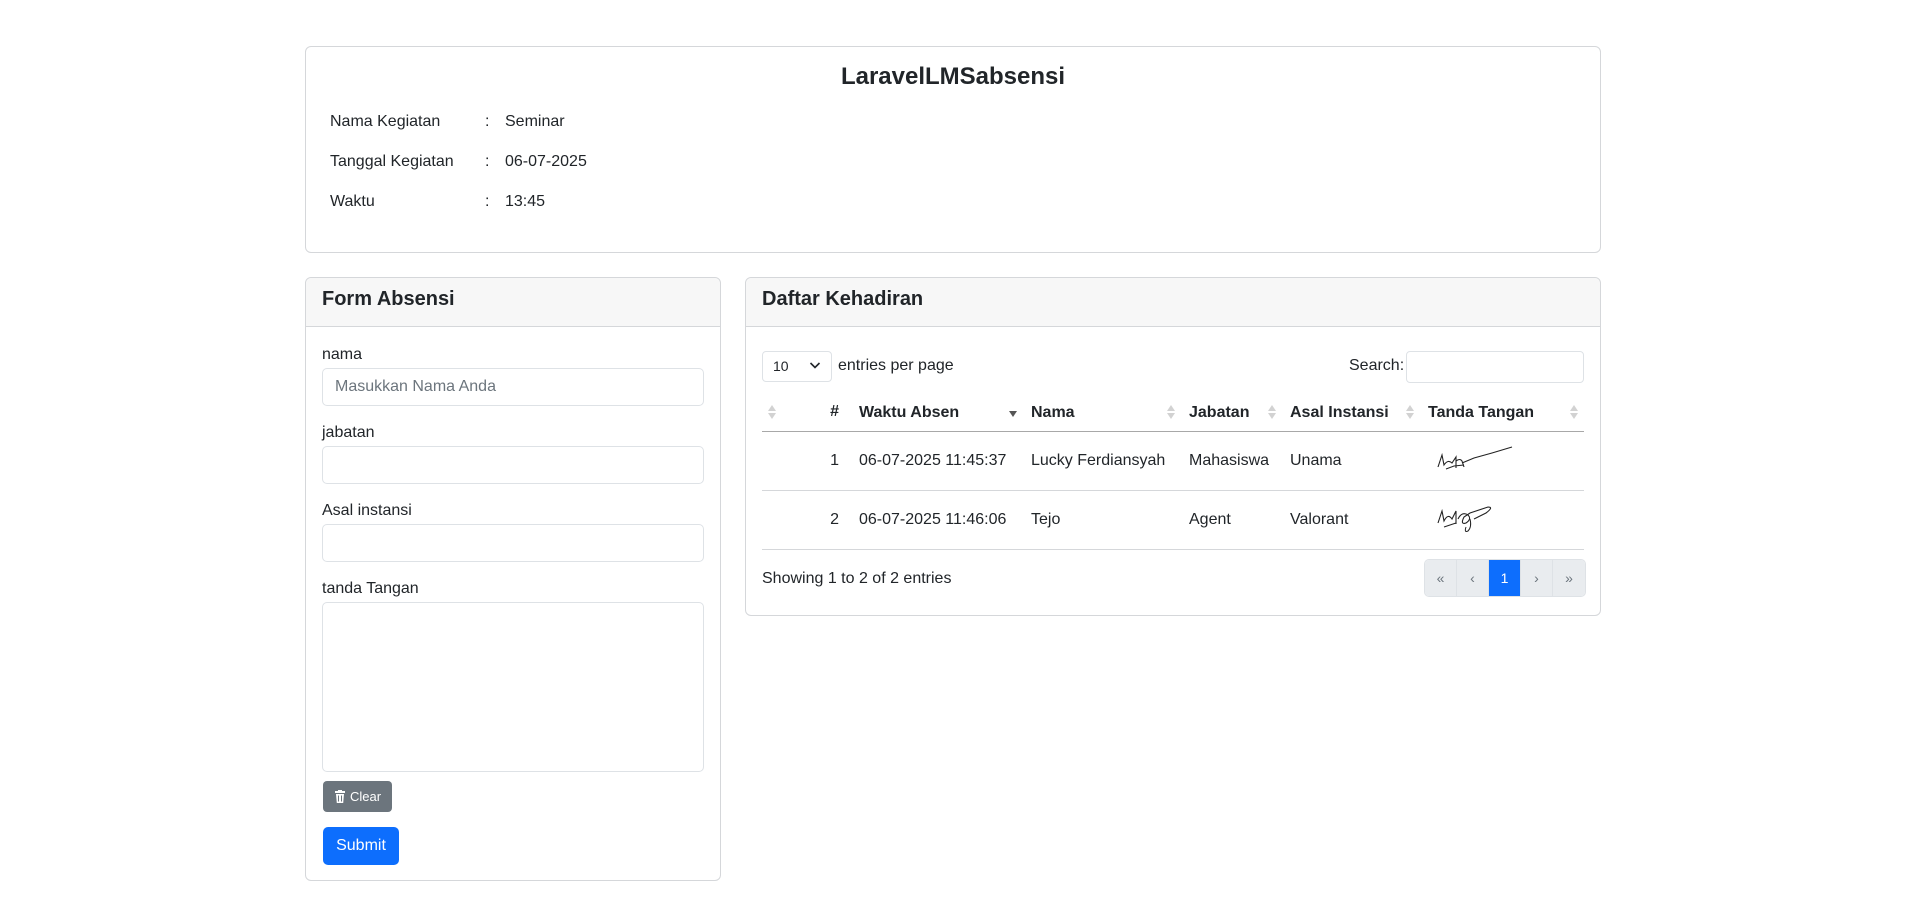 The height and width of the screenshot is (899, 1906). I want to click on event-name-value: Seminar, so click(535, 121).